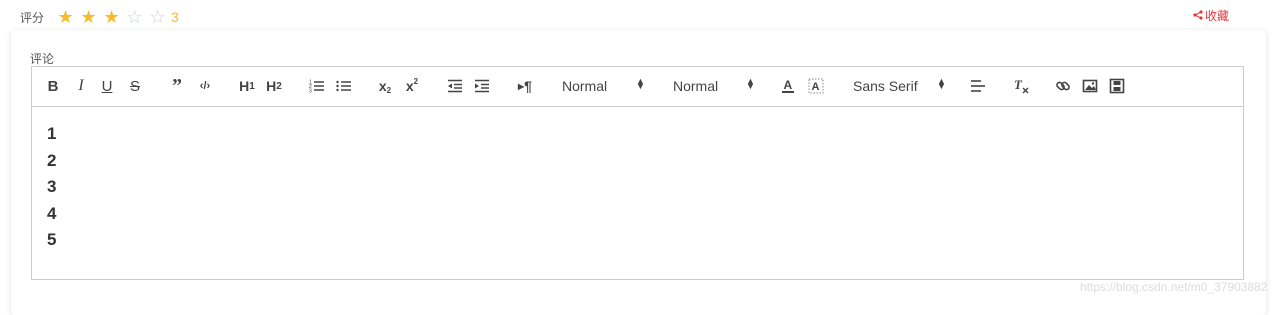  I want to click on outdent-icon, so click(455, 86).